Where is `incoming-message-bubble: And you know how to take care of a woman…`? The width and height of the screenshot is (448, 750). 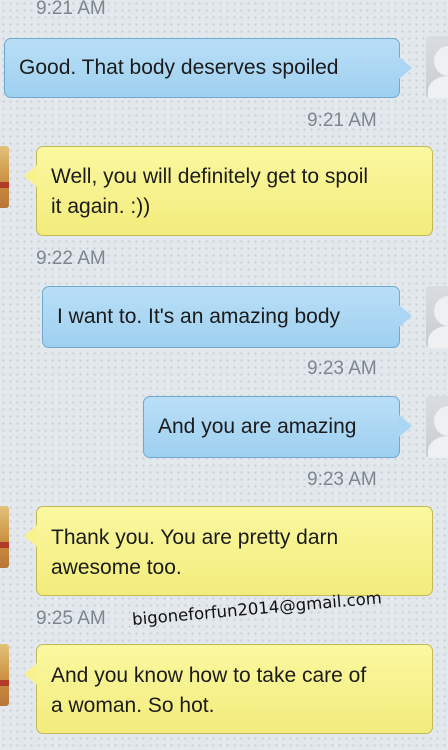
incoming-message-bubble: And you know how to take care of a woman… is located at coordinates (228, 689).